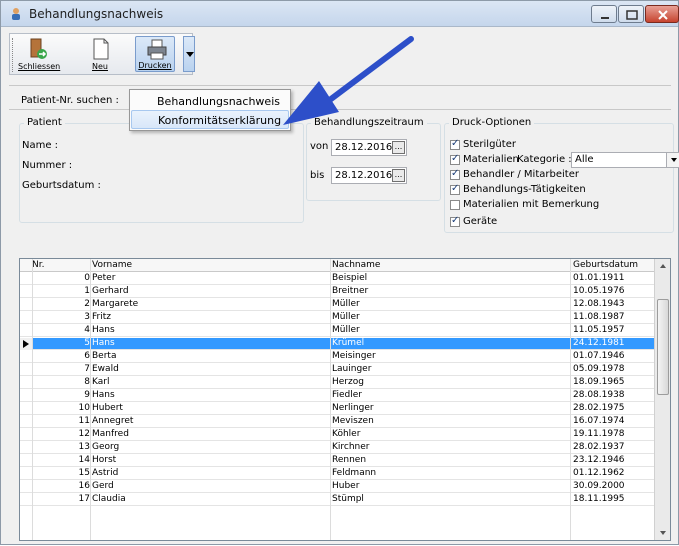  I want to click on cell-lastname: Beispiel, so click(350, 278).